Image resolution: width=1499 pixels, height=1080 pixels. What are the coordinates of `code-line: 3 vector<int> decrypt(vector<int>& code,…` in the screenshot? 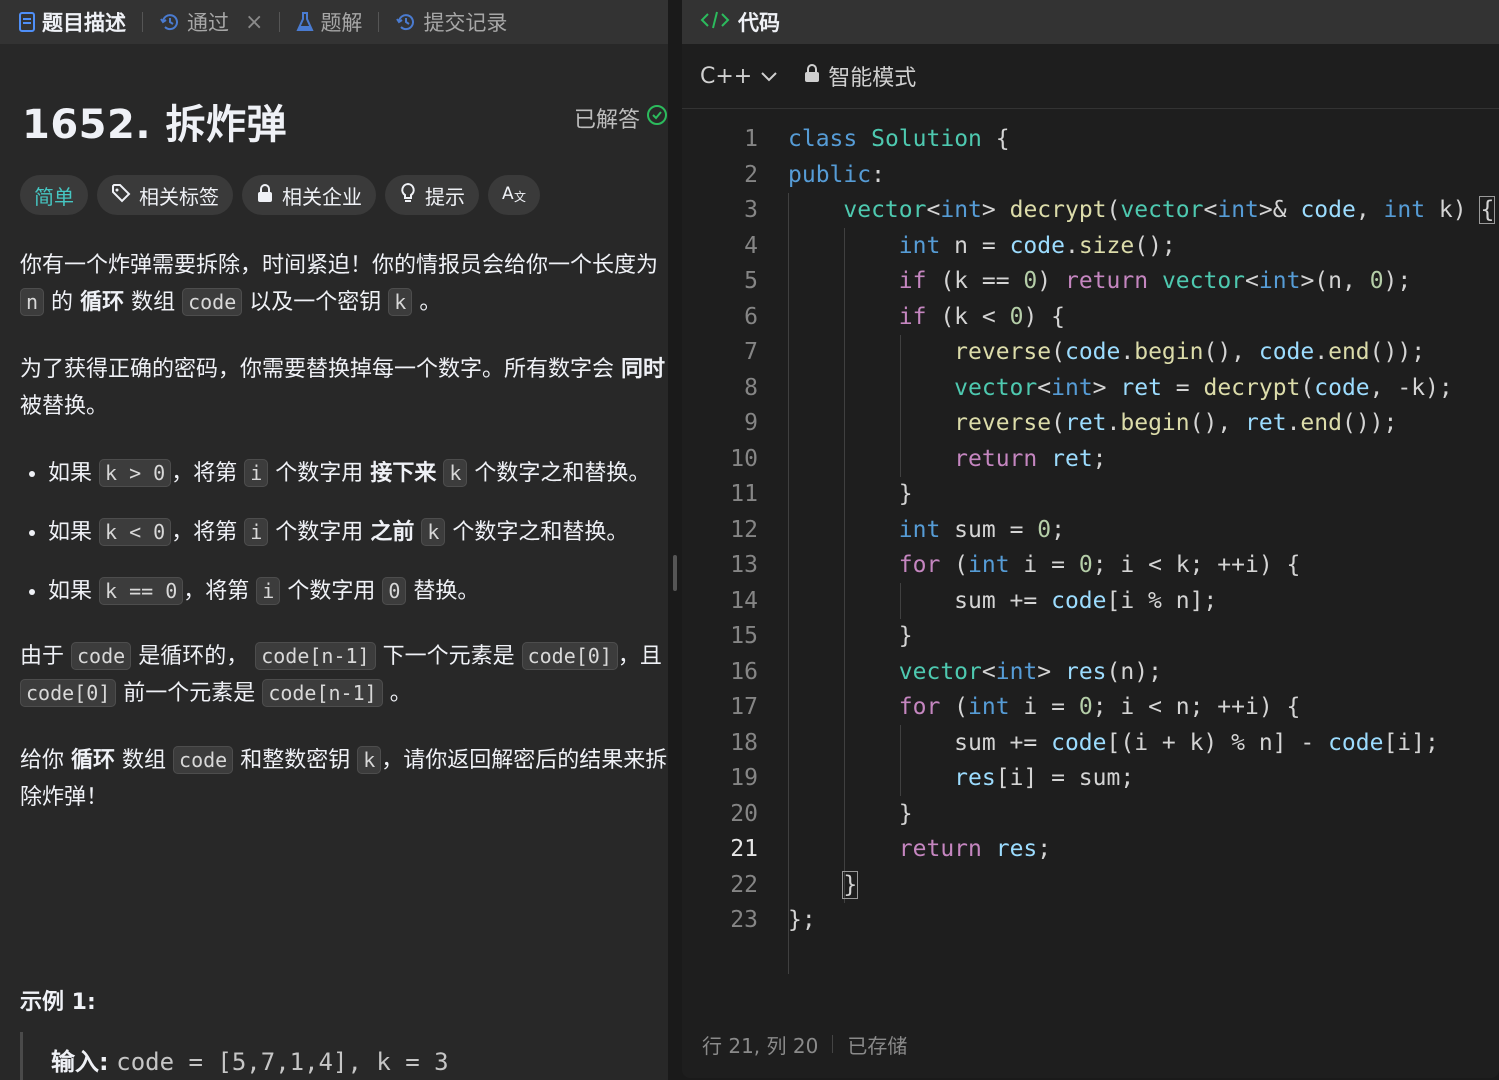 It's located at (1090, 211).